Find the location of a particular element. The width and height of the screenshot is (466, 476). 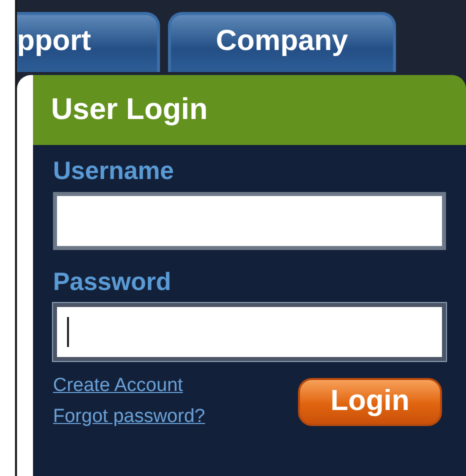

login-title: User Login is located at coordinates (129, 110).